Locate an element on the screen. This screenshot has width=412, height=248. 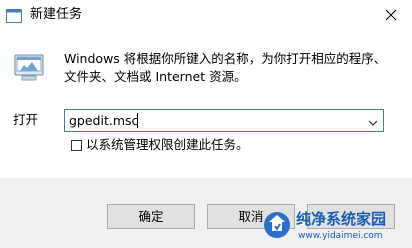
admin-checkbox is located at coordinates (76, 145).